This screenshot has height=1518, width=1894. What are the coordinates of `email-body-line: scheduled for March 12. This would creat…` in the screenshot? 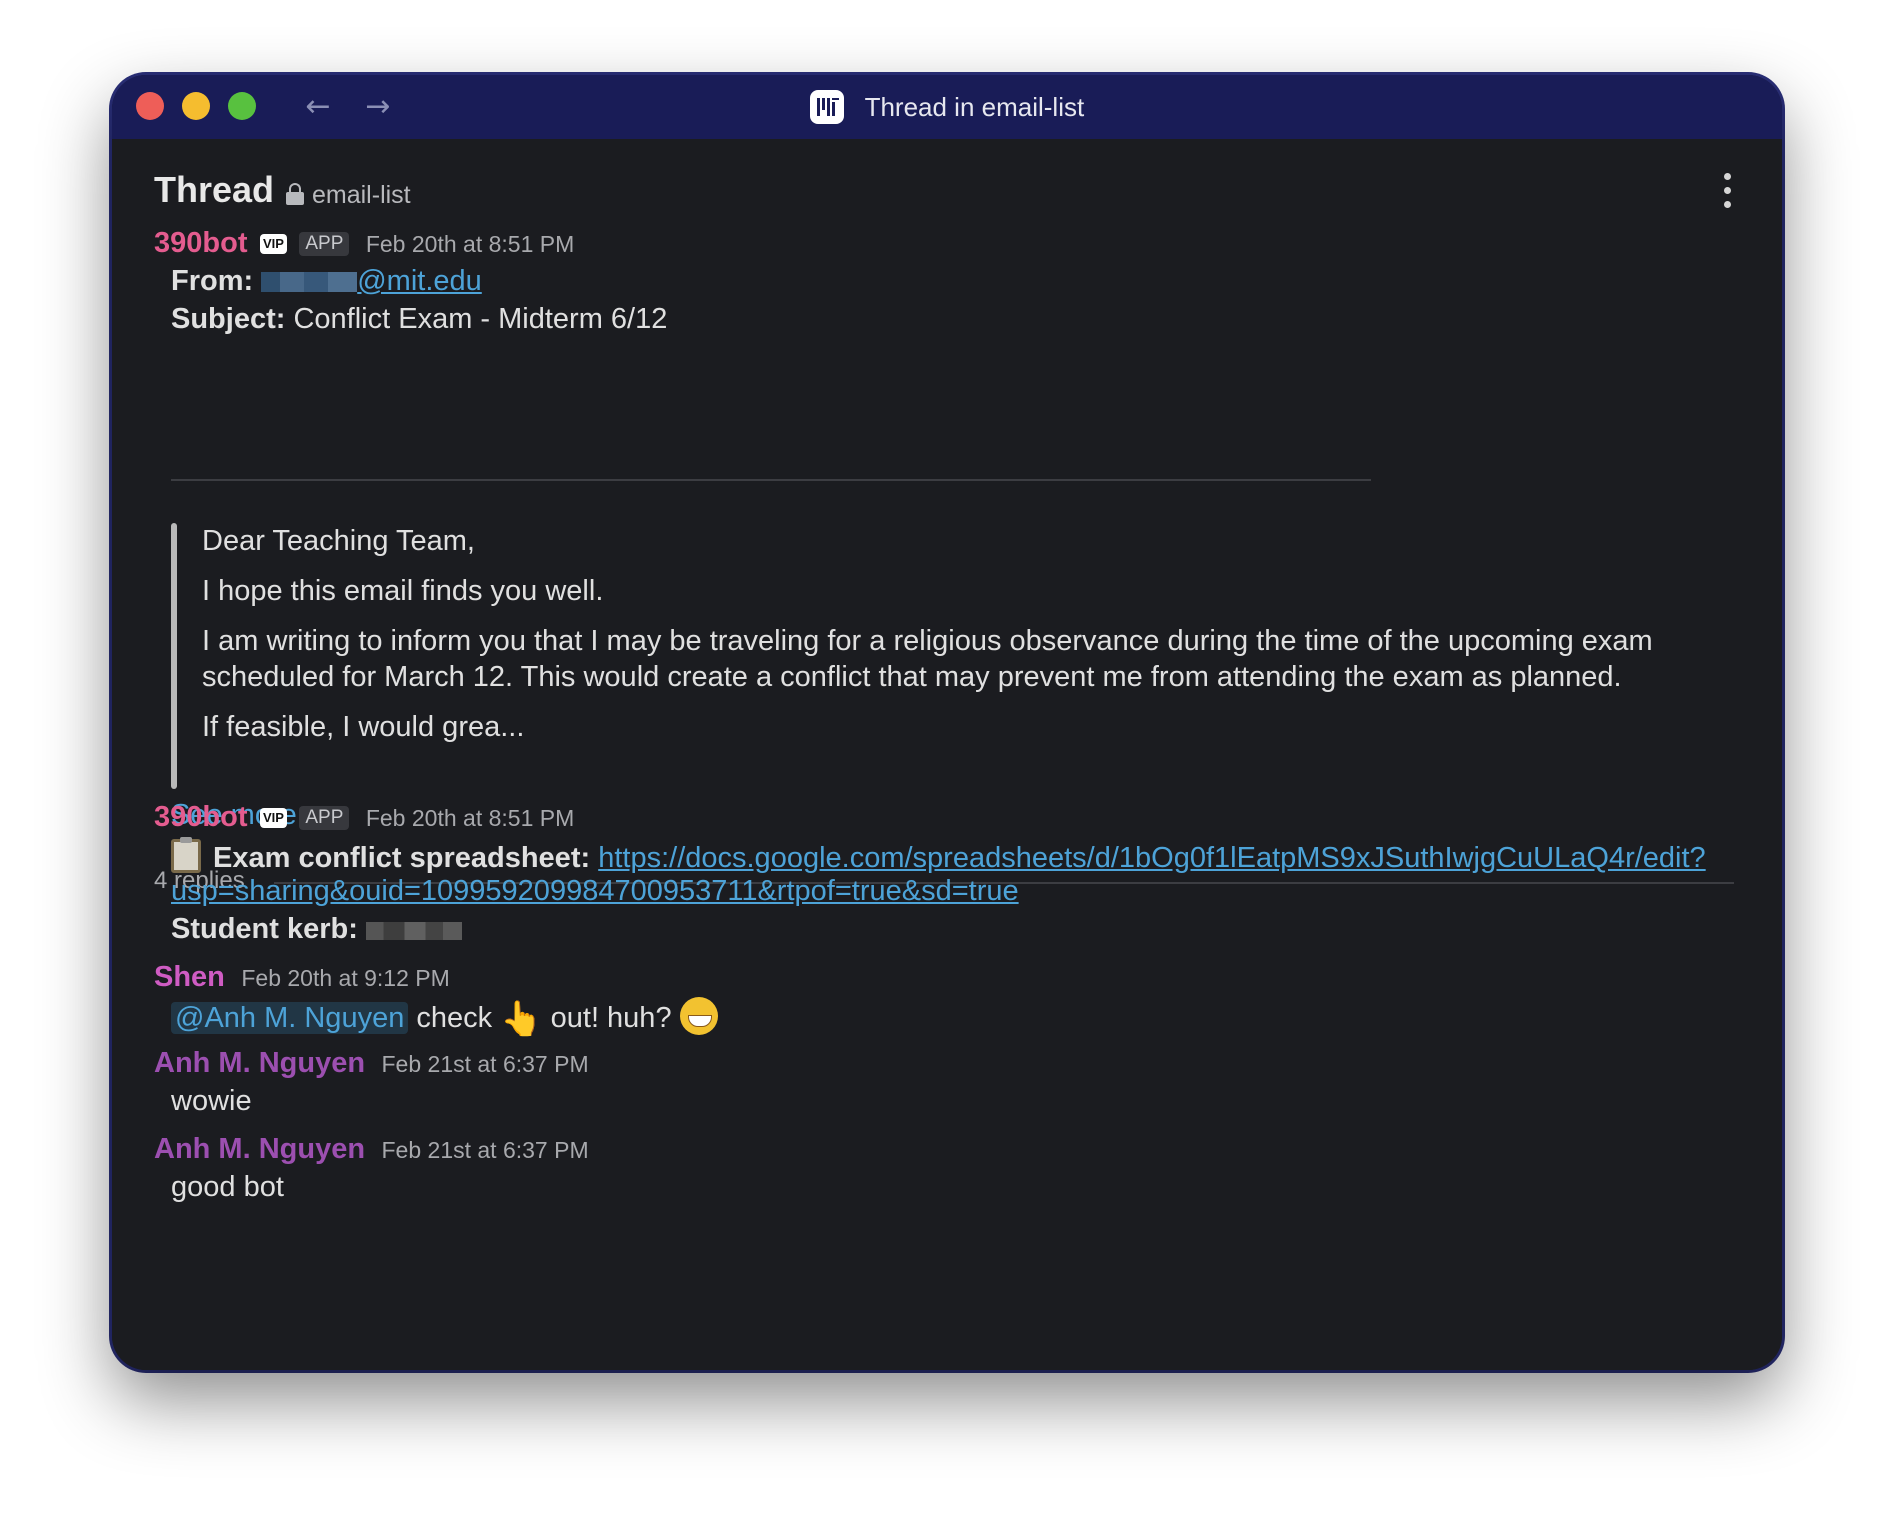 It's located at (912, 677).